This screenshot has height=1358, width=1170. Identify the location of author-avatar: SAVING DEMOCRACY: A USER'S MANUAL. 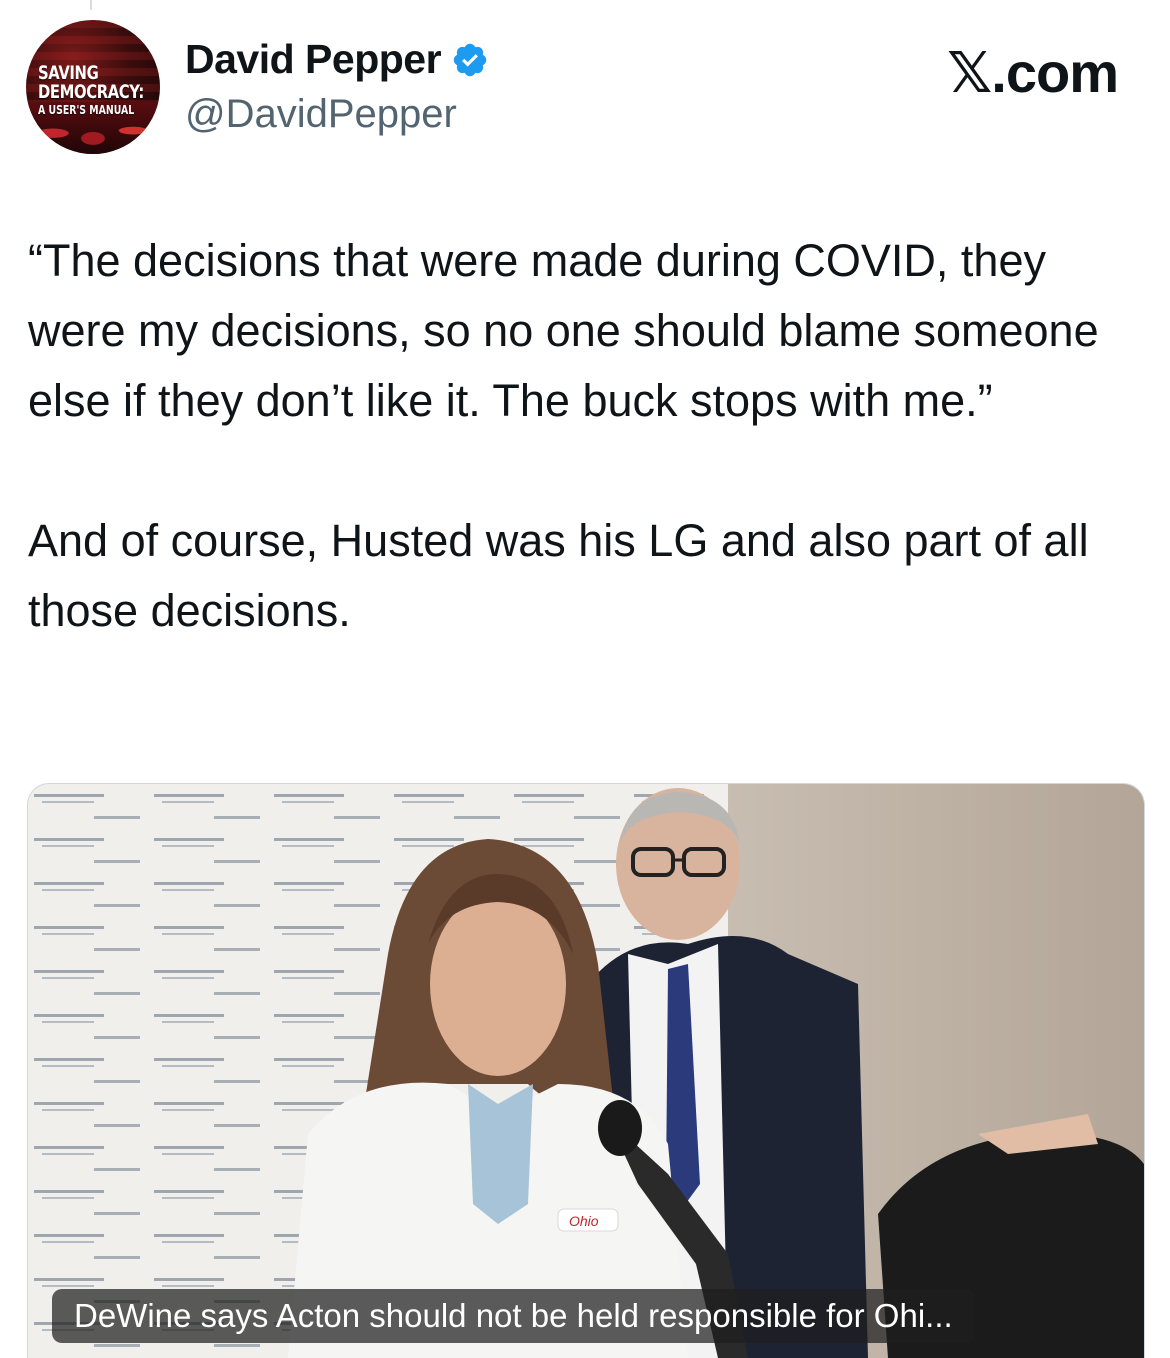
(93, 87).